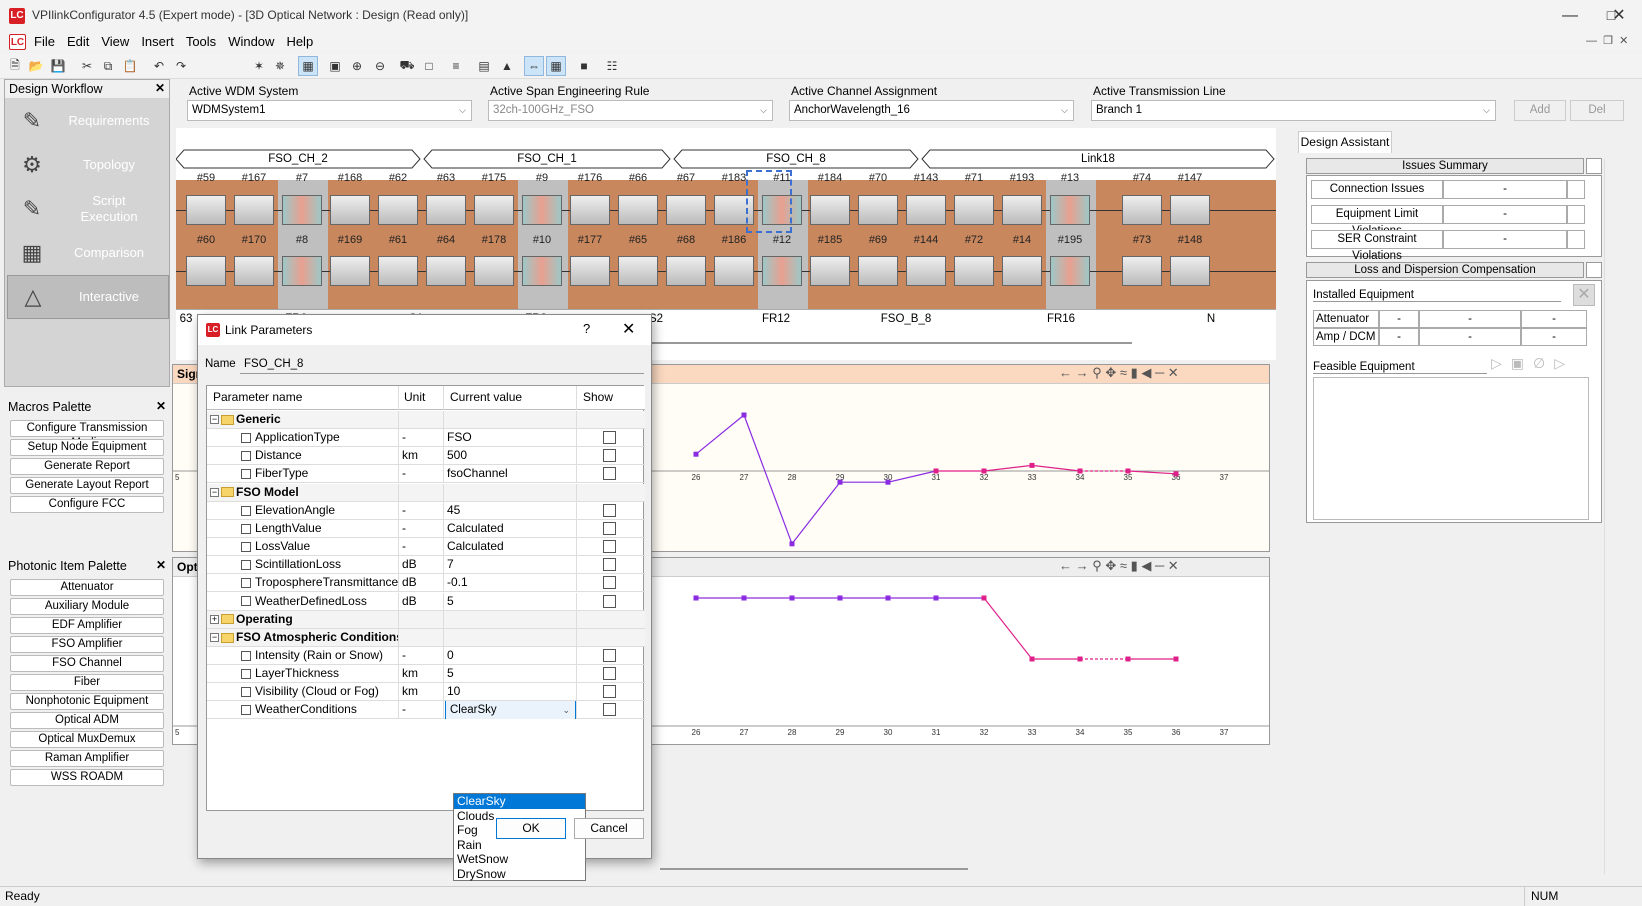 The height and width of the screenshot is (906, 1642). What do you see at coordinates (426, 601) in the screenshot?
I see `param-row: WeatherDefinedLoss dB 5` at bounding box center [426, 601].